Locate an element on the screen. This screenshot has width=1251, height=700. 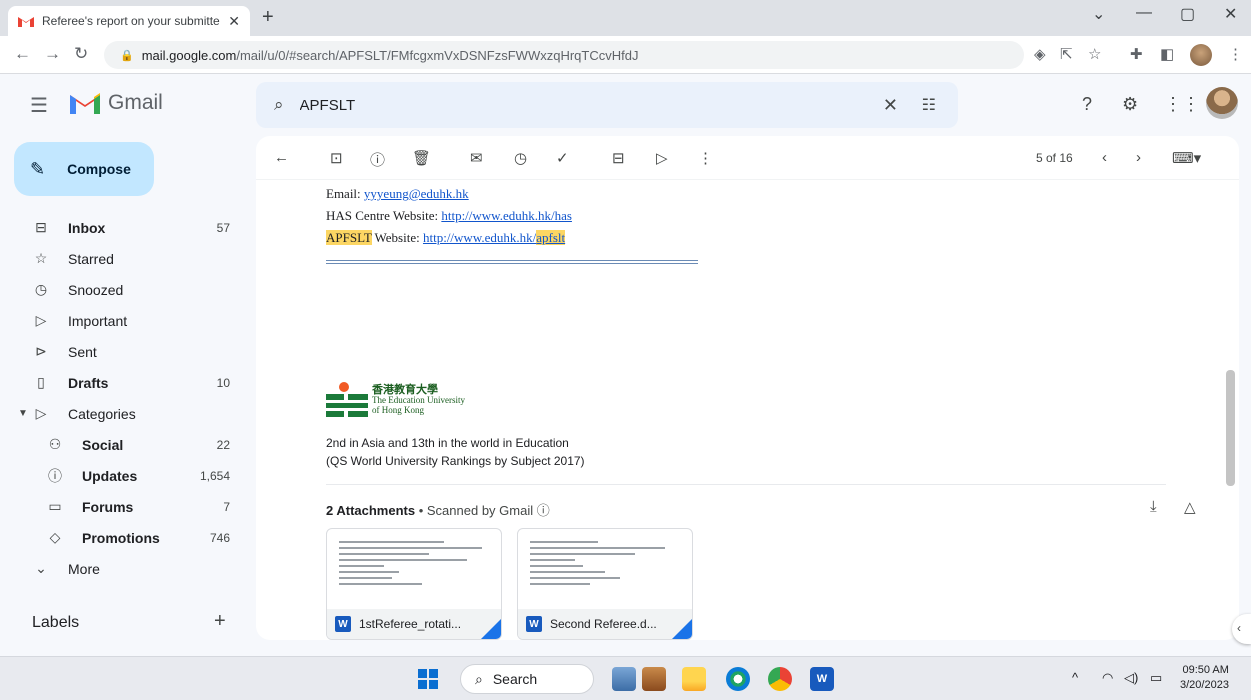
sidebar-item-promotions: ◇ Promotions 746 is located at coordinates (120, 537).